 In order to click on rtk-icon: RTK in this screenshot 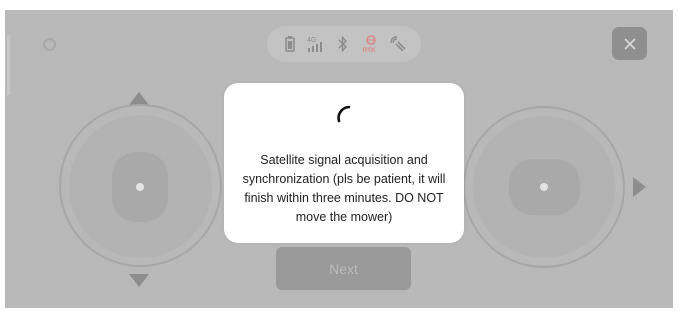, I will do `click(371, 44)`.